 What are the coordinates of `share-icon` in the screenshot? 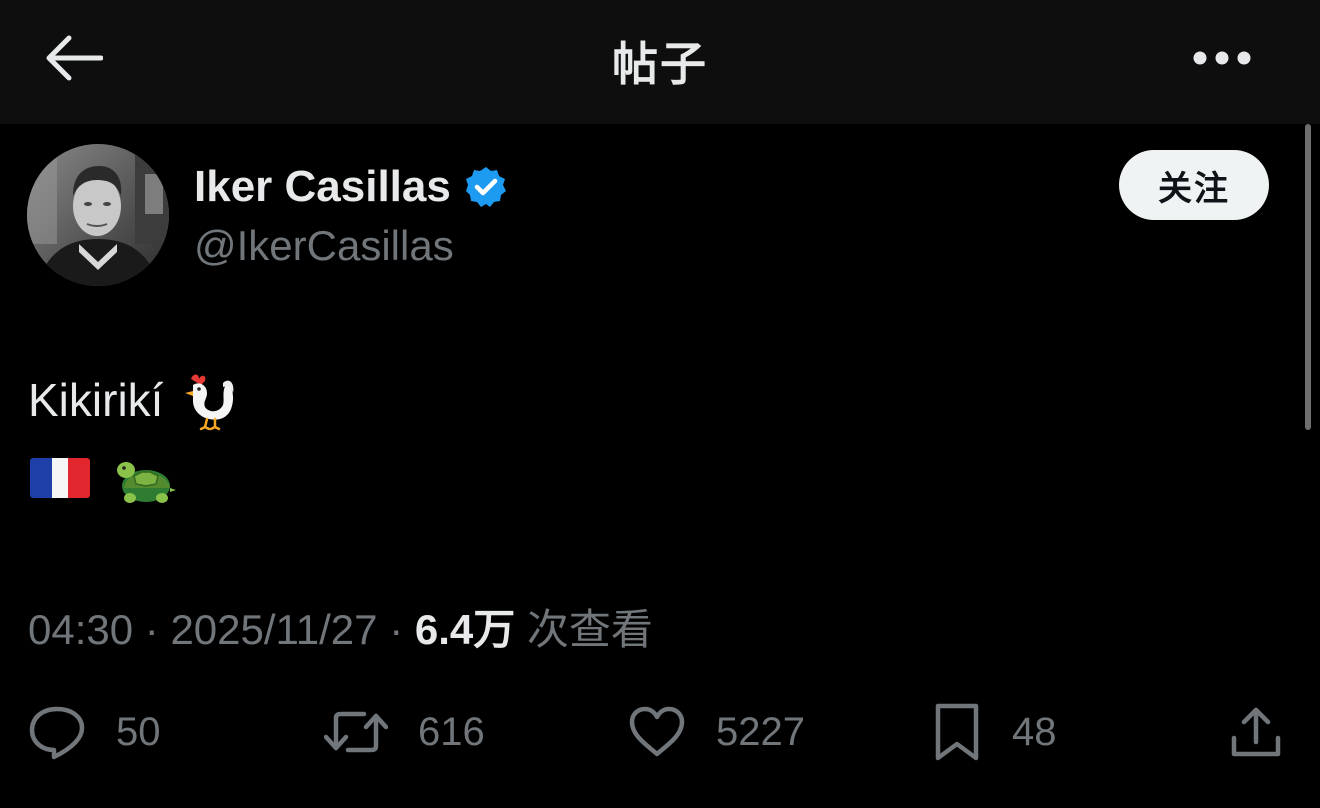 It's located at (1256, 732).